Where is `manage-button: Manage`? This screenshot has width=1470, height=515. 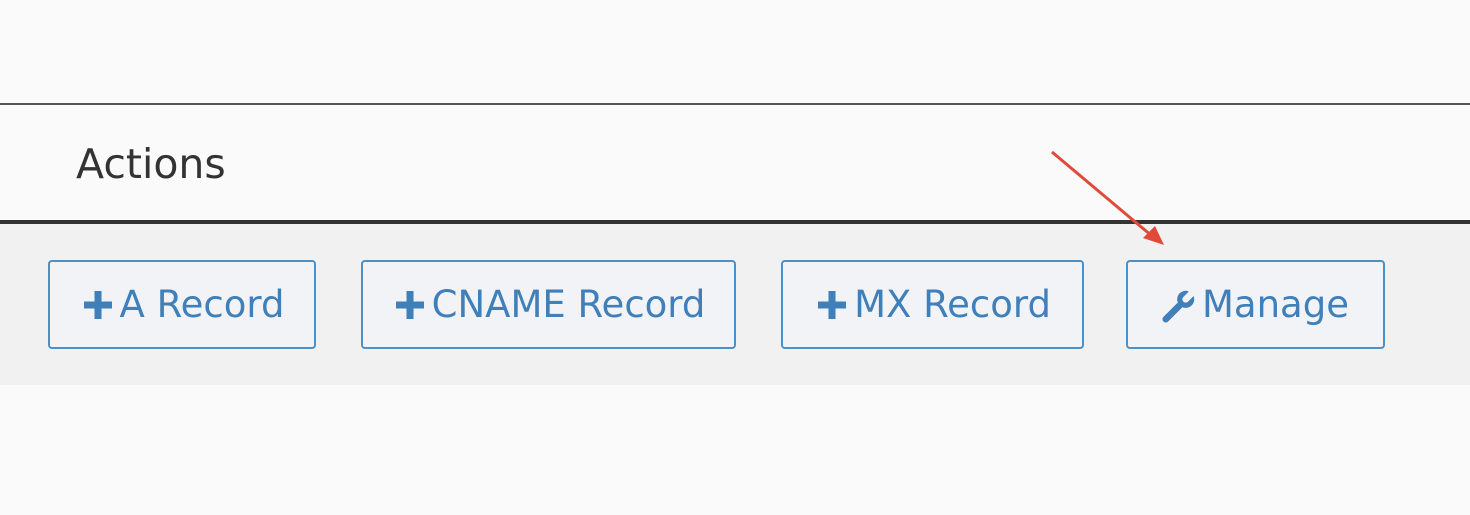 manage-button: Manage is located at coordinates (1255, 304).